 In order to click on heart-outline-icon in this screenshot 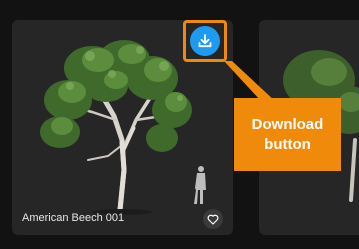, I will do `click(213, 219)`.